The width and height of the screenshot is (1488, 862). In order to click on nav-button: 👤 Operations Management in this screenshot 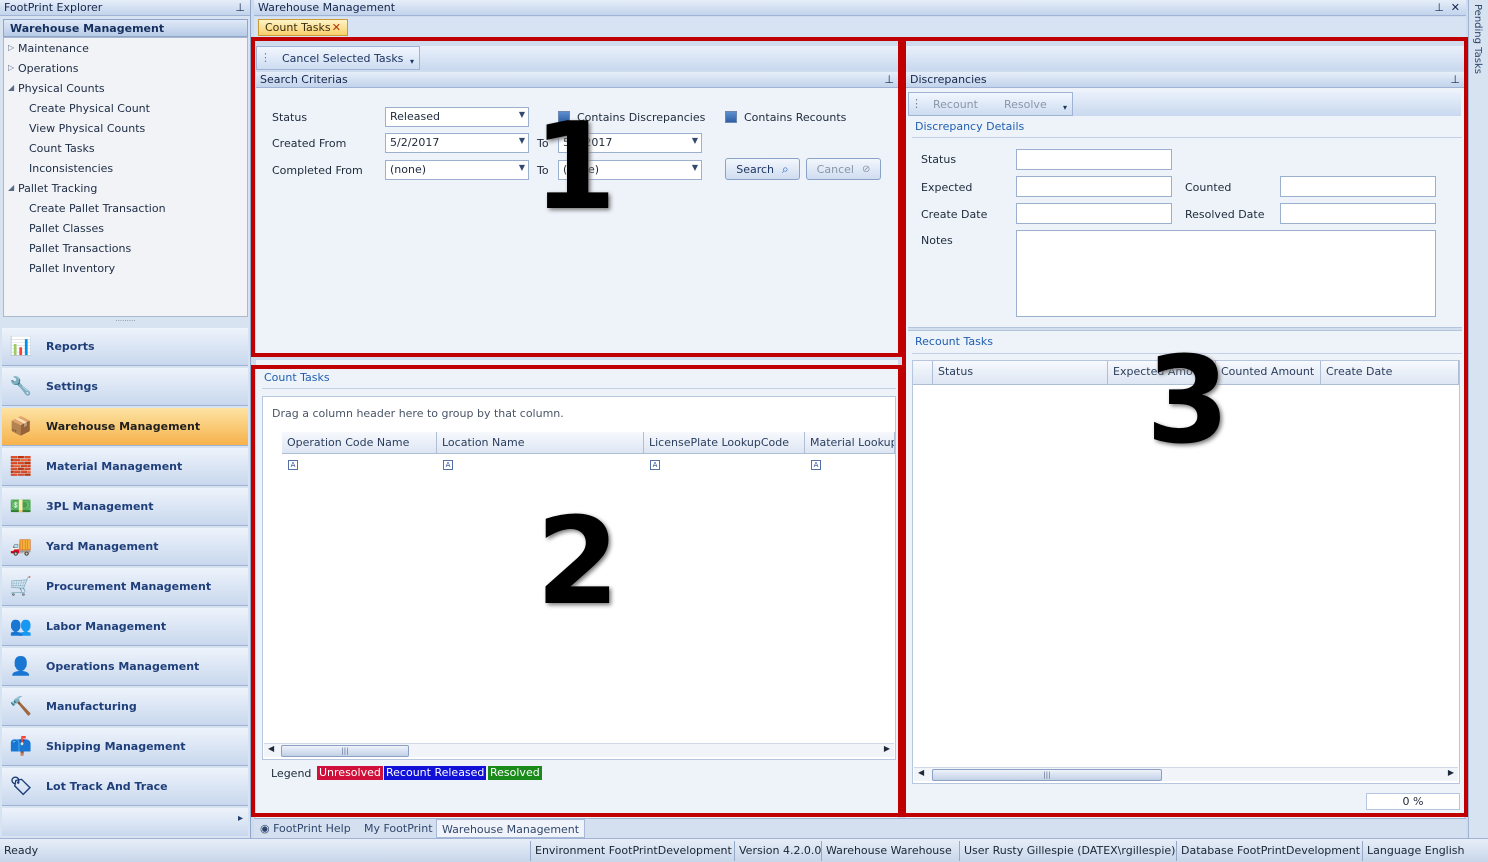, I will do `click(125, 667)`.